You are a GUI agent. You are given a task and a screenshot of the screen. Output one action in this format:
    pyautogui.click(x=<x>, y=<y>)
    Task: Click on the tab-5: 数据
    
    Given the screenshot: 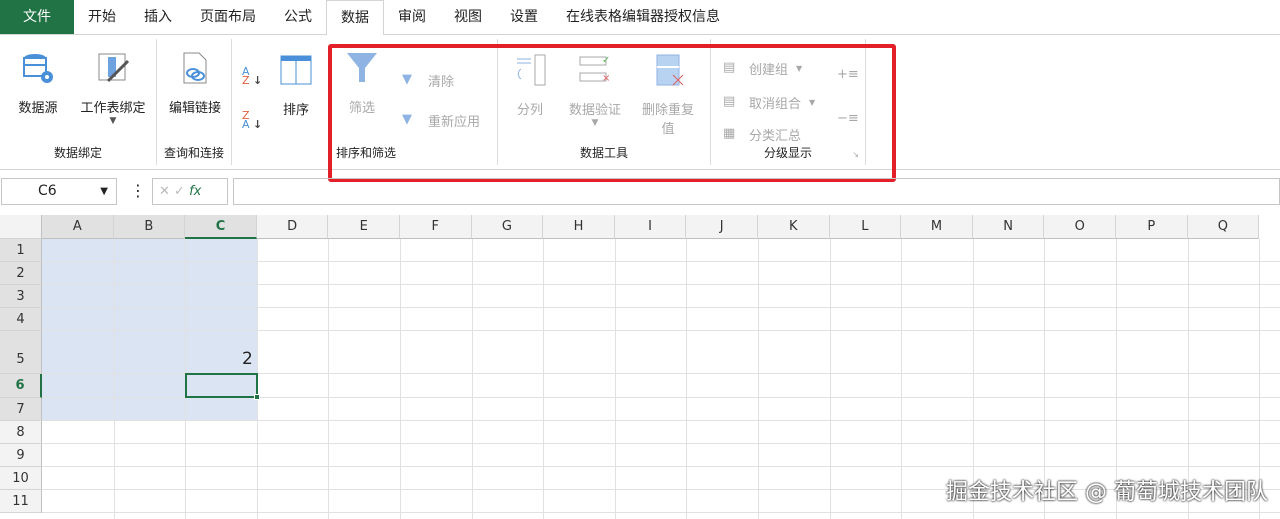 What is the action you would take?
    pyautogui.click(x=355, y=18)
    